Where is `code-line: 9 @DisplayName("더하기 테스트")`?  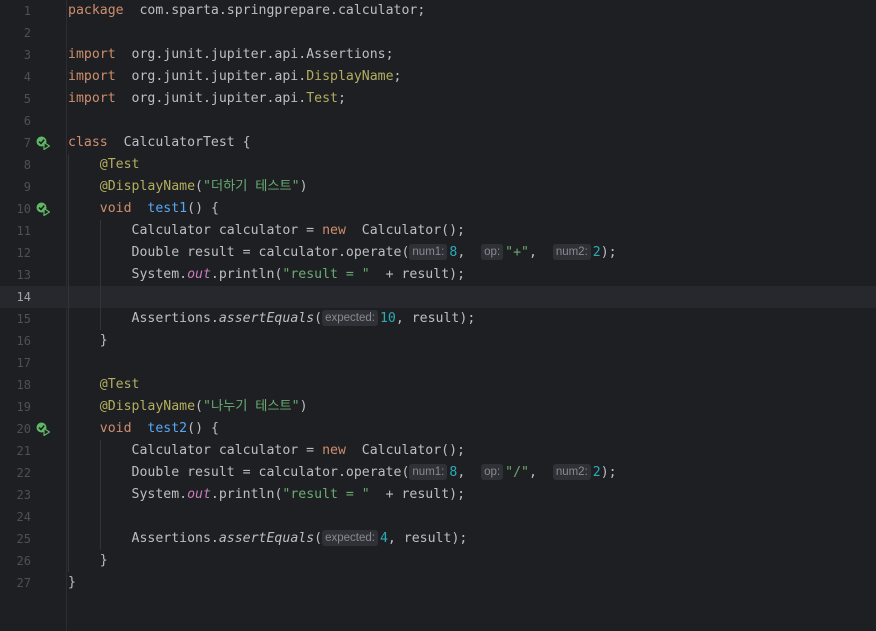
code-line: 9 @DisplayName("더하기 테스트") is located at coordinates (438, 187).